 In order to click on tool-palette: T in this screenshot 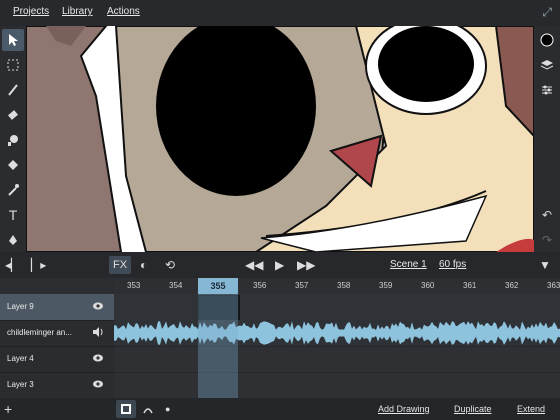, I will do `click(13, 139)`.